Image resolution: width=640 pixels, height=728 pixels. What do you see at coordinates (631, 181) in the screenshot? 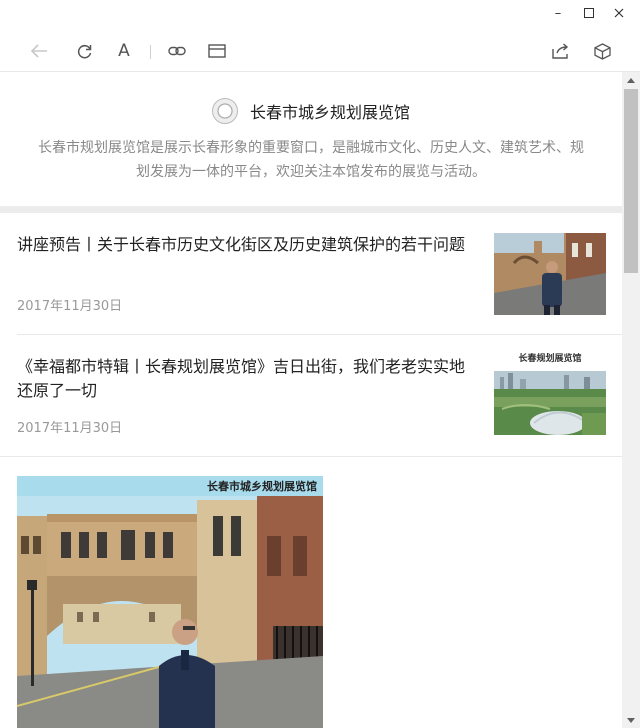
I see `scrollbar-thumb` at bounding box center [631, 181].